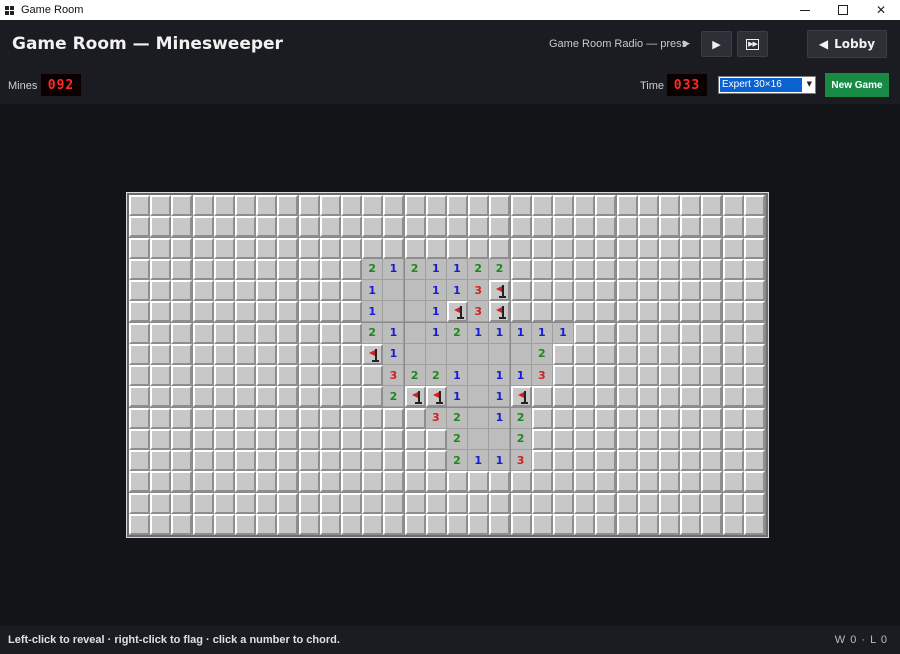 This screenshot has width=900, height=654. I want to click on flagged-cell, so click(521, 397).